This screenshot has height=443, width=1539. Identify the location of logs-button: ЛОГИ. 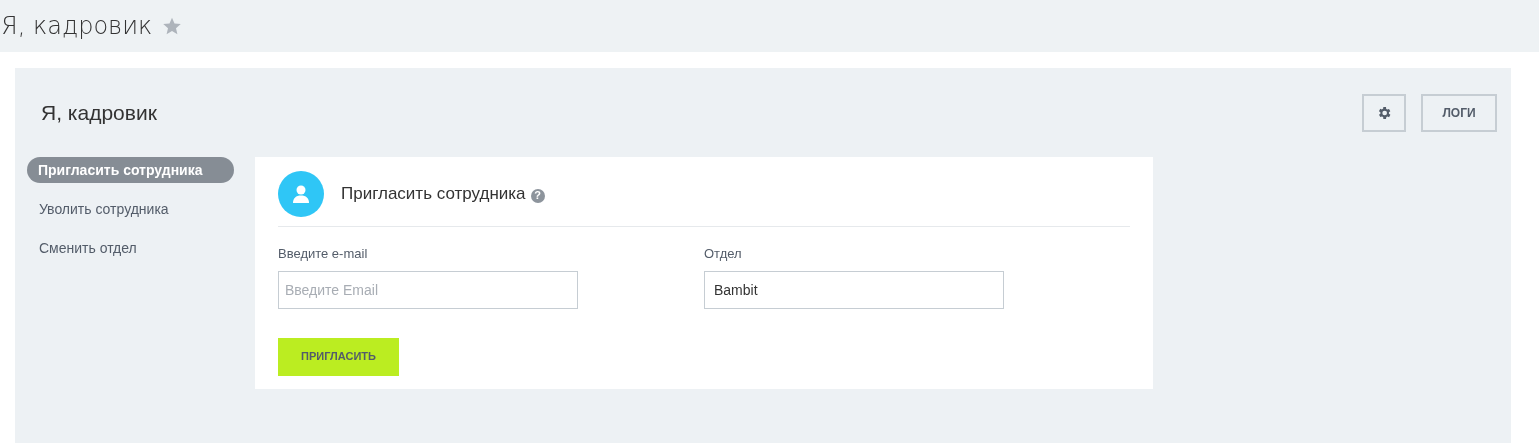
(1459, 113).